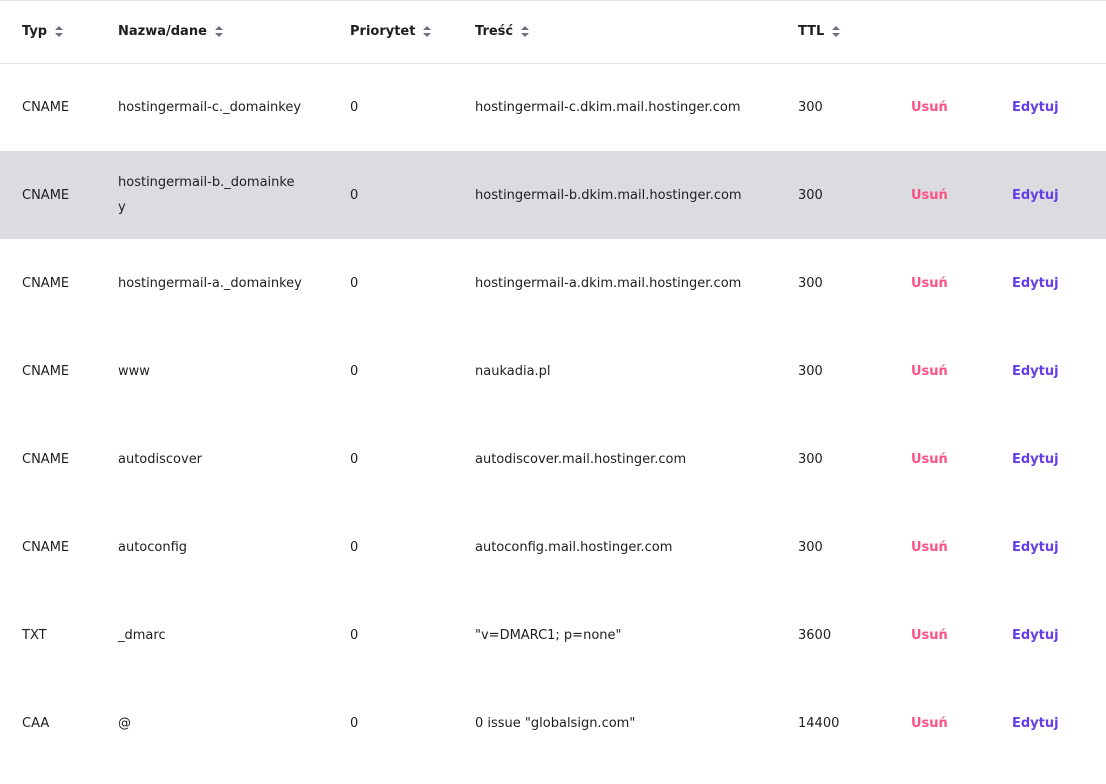 This screenshot has width=1106, height=784. What do you see at coordinates (153, 547) in the screenshot?
I see `record-name: autoconfig` at bounding box center [153, 547].